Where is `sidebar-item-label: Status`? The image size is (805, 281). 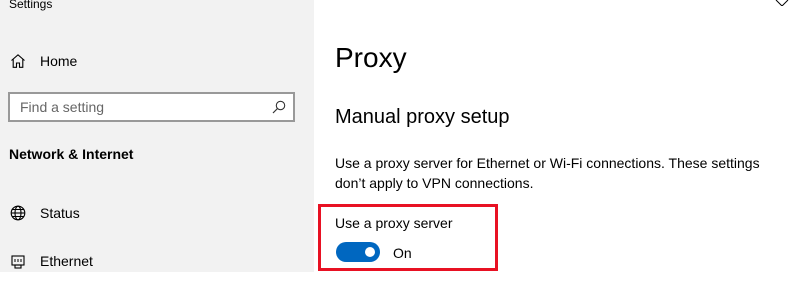
sidebar-item-label: Status is located at coordinates (60, 213).